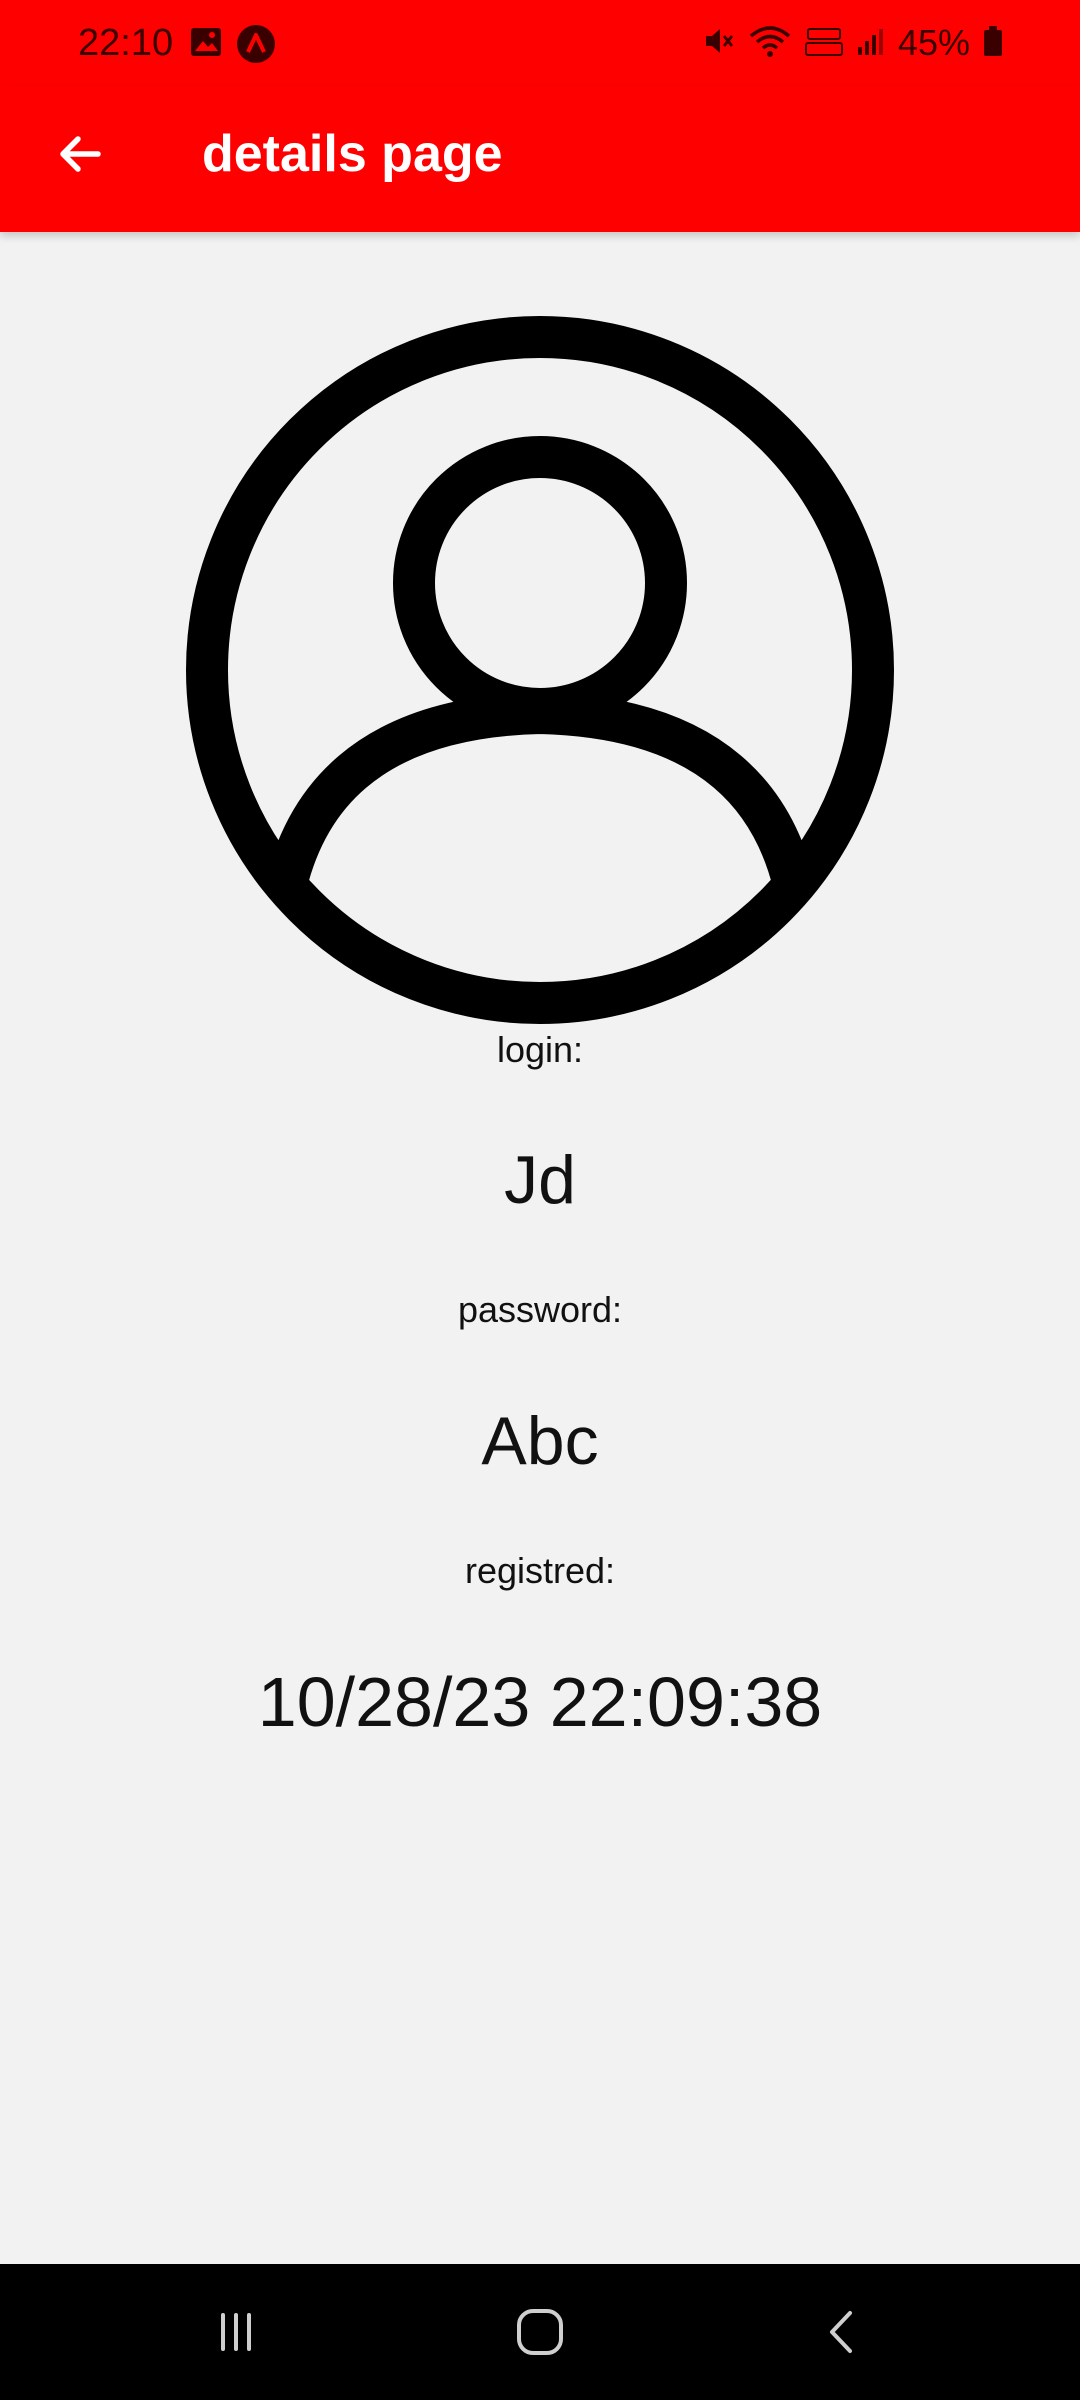  Describe the element at coordinates (824, 43) in the screenshot. I see `volte-lte-icon` at that location.